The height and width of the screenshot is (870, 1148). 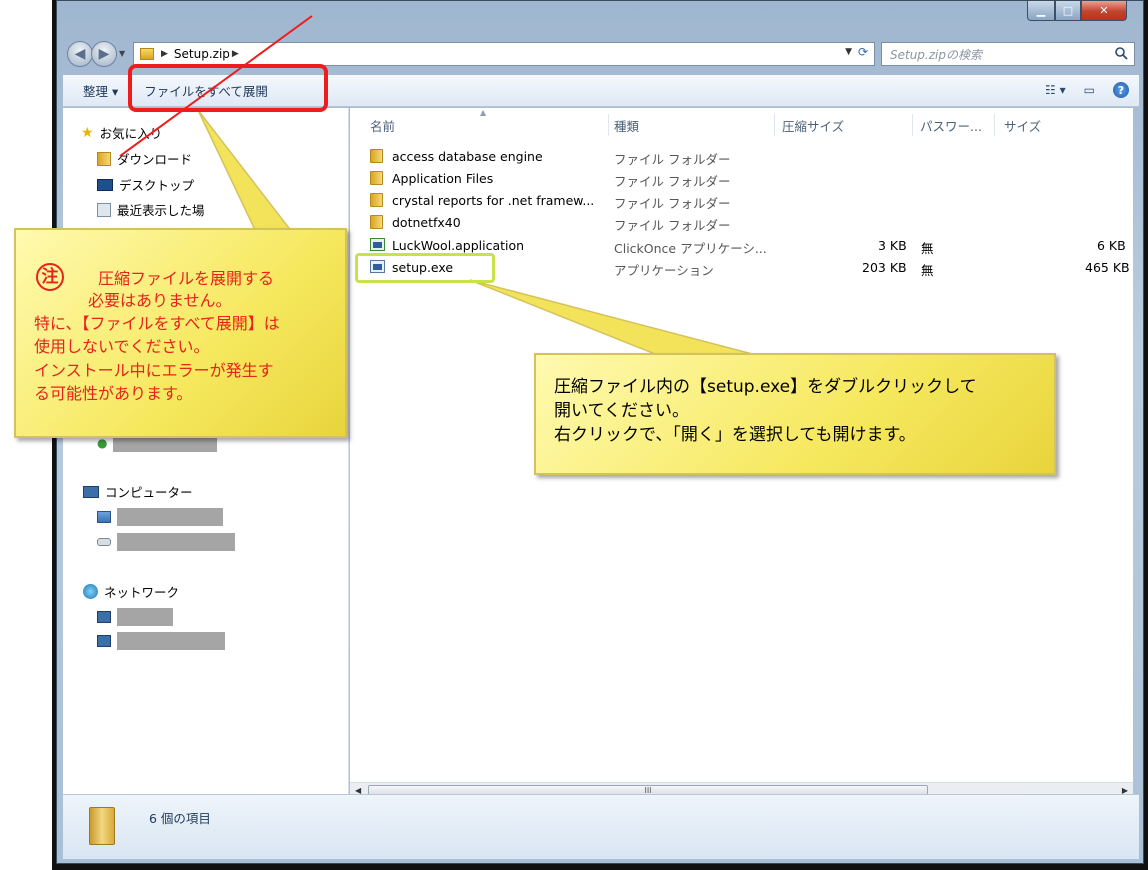 What do you see at coordinates (1121, 53) in the screenshot?
I see `search-icon` at bounding box center [1121, 53].